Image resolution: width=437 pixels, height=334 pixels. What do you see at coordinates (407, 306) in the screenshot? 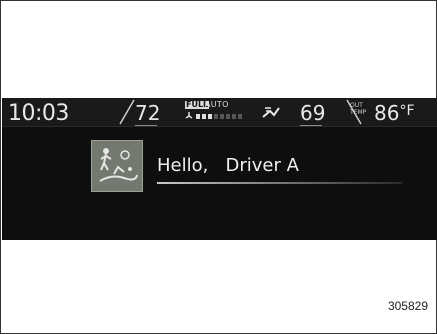
I see `figure-code: 305829` at bounding box center [407, 306].